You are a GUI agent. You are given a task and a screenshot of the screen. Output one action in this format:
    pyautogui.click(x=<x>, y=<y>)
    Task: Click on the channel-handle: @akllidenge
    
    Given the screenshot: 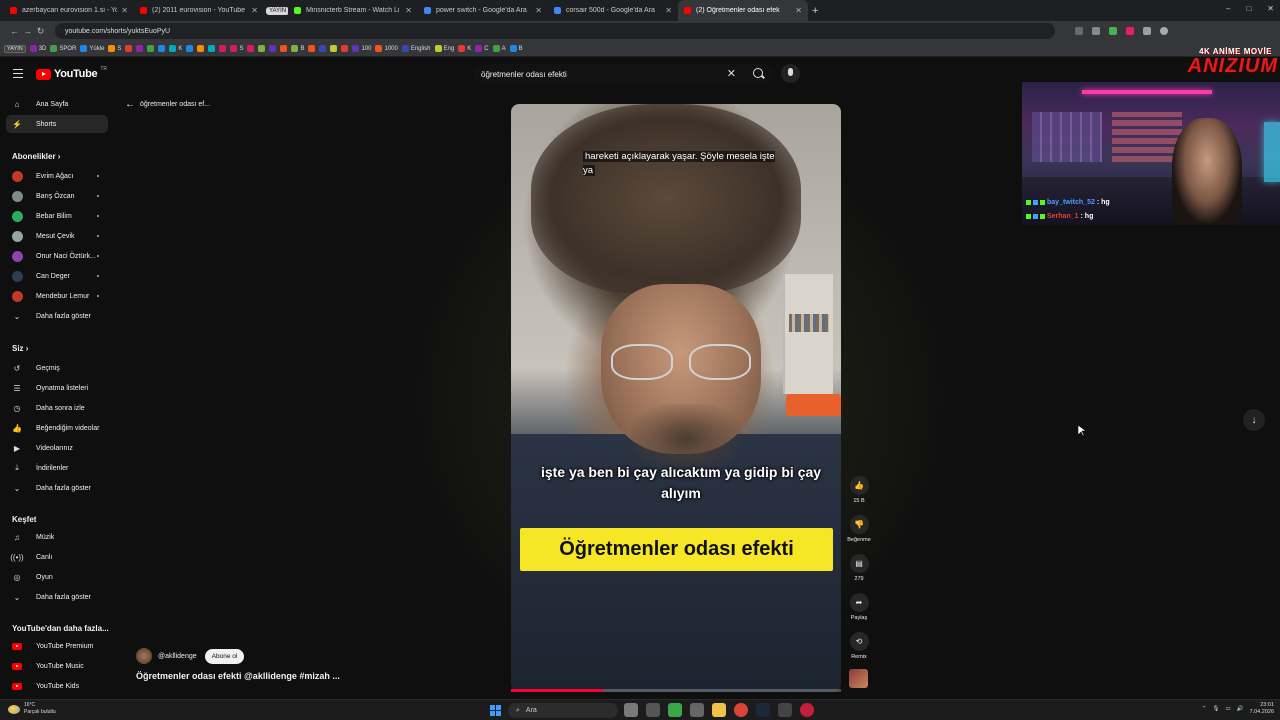 What is the action you would take?
    pyautogui.click(x=177, y=656)
    